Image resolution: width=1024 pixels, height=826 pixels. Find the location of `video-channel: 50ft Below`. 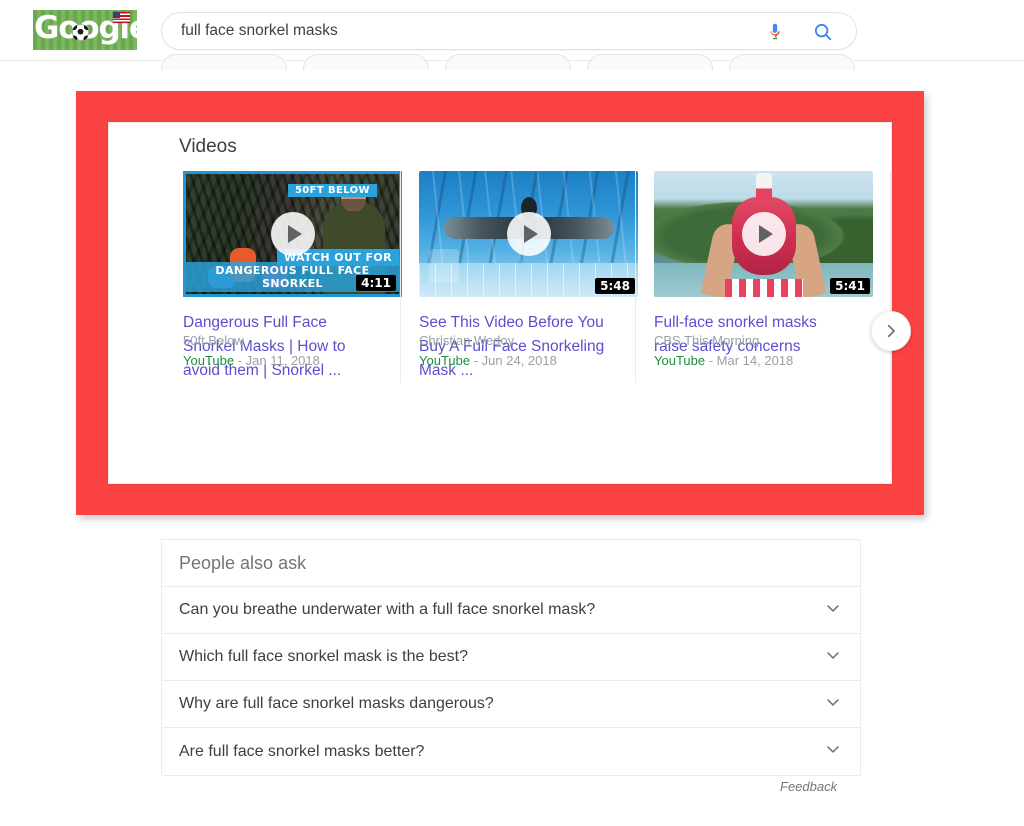

video-channel: 50ft Below is located at coordinates (213, 340).